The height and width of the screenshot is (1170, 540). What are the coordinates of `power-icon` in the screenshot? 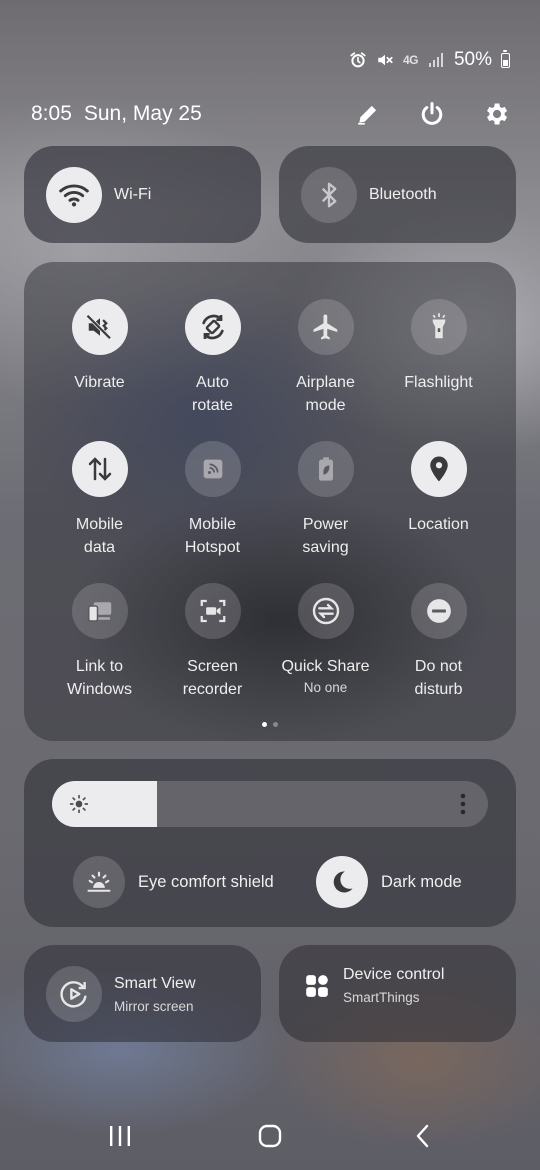 It's located at (432, 114).